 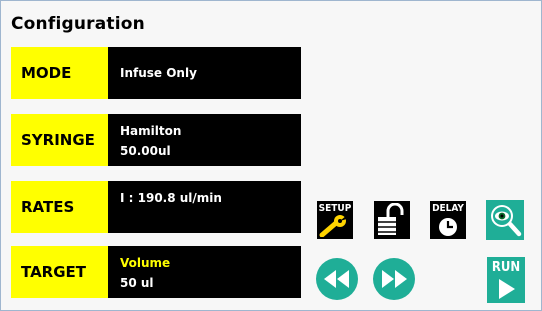 I want to click on delay-button-label: DELAY, so click(x=448, y=208).